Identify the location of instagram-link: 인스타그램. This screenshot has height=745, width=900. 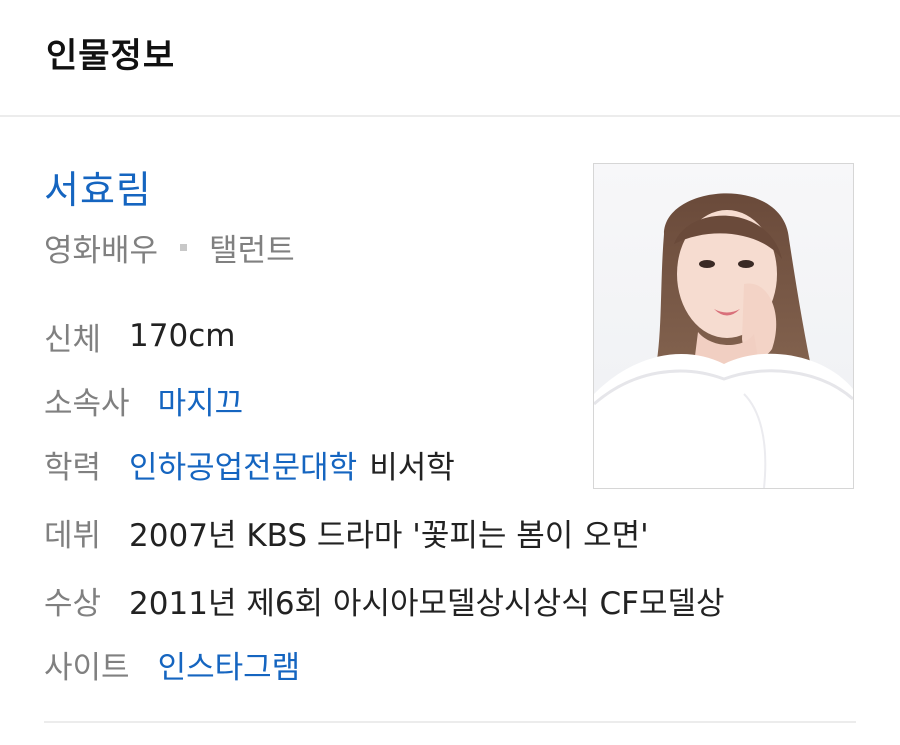
(229, 664).